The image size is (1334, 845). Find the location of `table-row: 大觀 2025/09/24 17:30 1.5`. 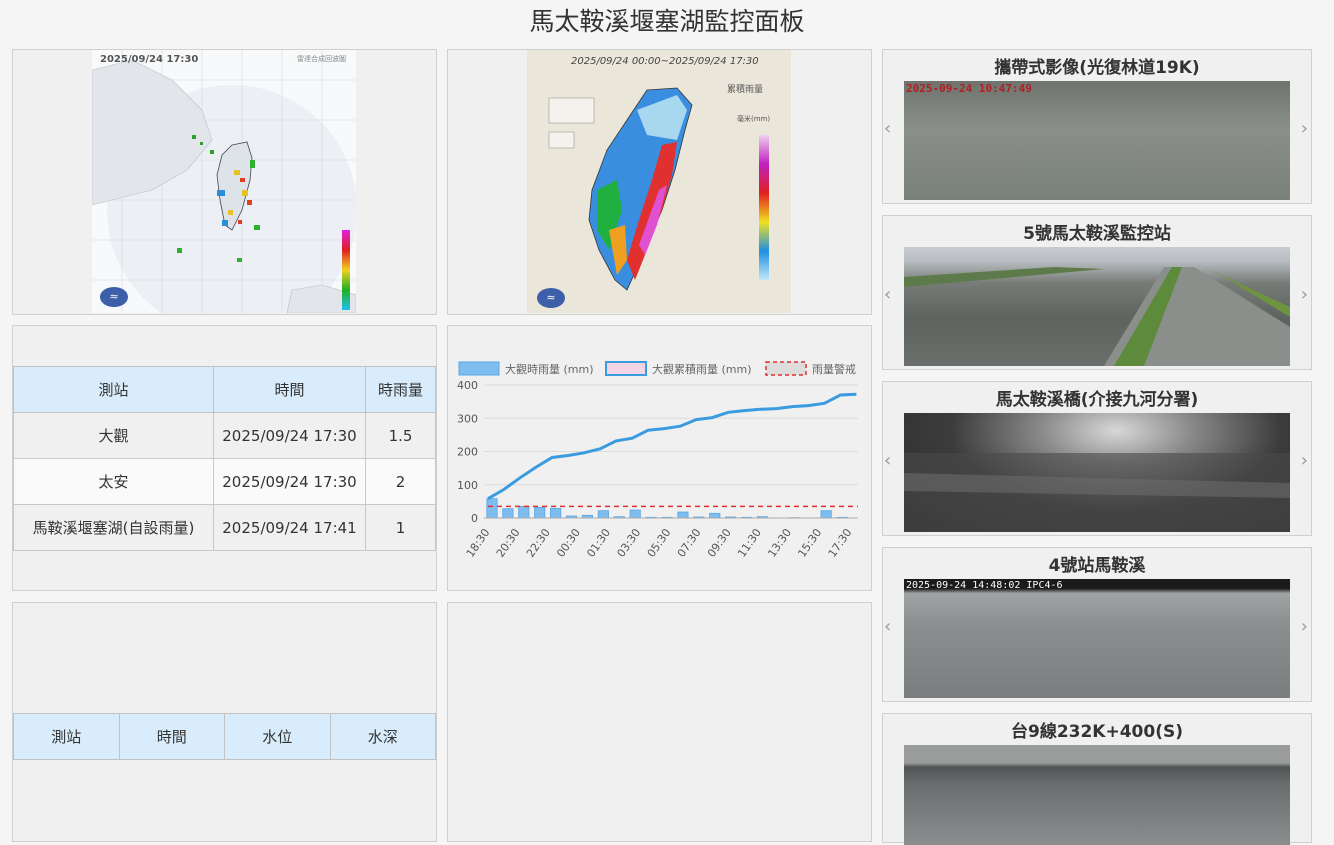

table-row: 大觀 2025/09/24 17:30 1.5 is located at coordinates (225, 436).